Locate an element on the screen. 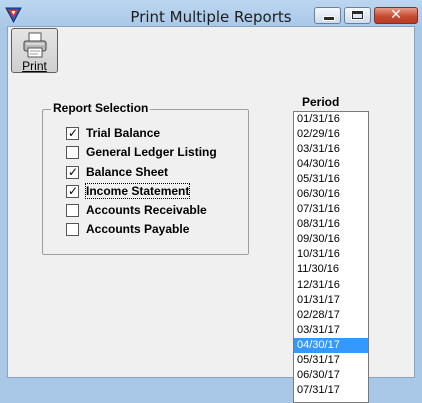 The width and height of the screenshot is (422, 403). period-item: 11/30/16 is located at coordinates (331, 269).